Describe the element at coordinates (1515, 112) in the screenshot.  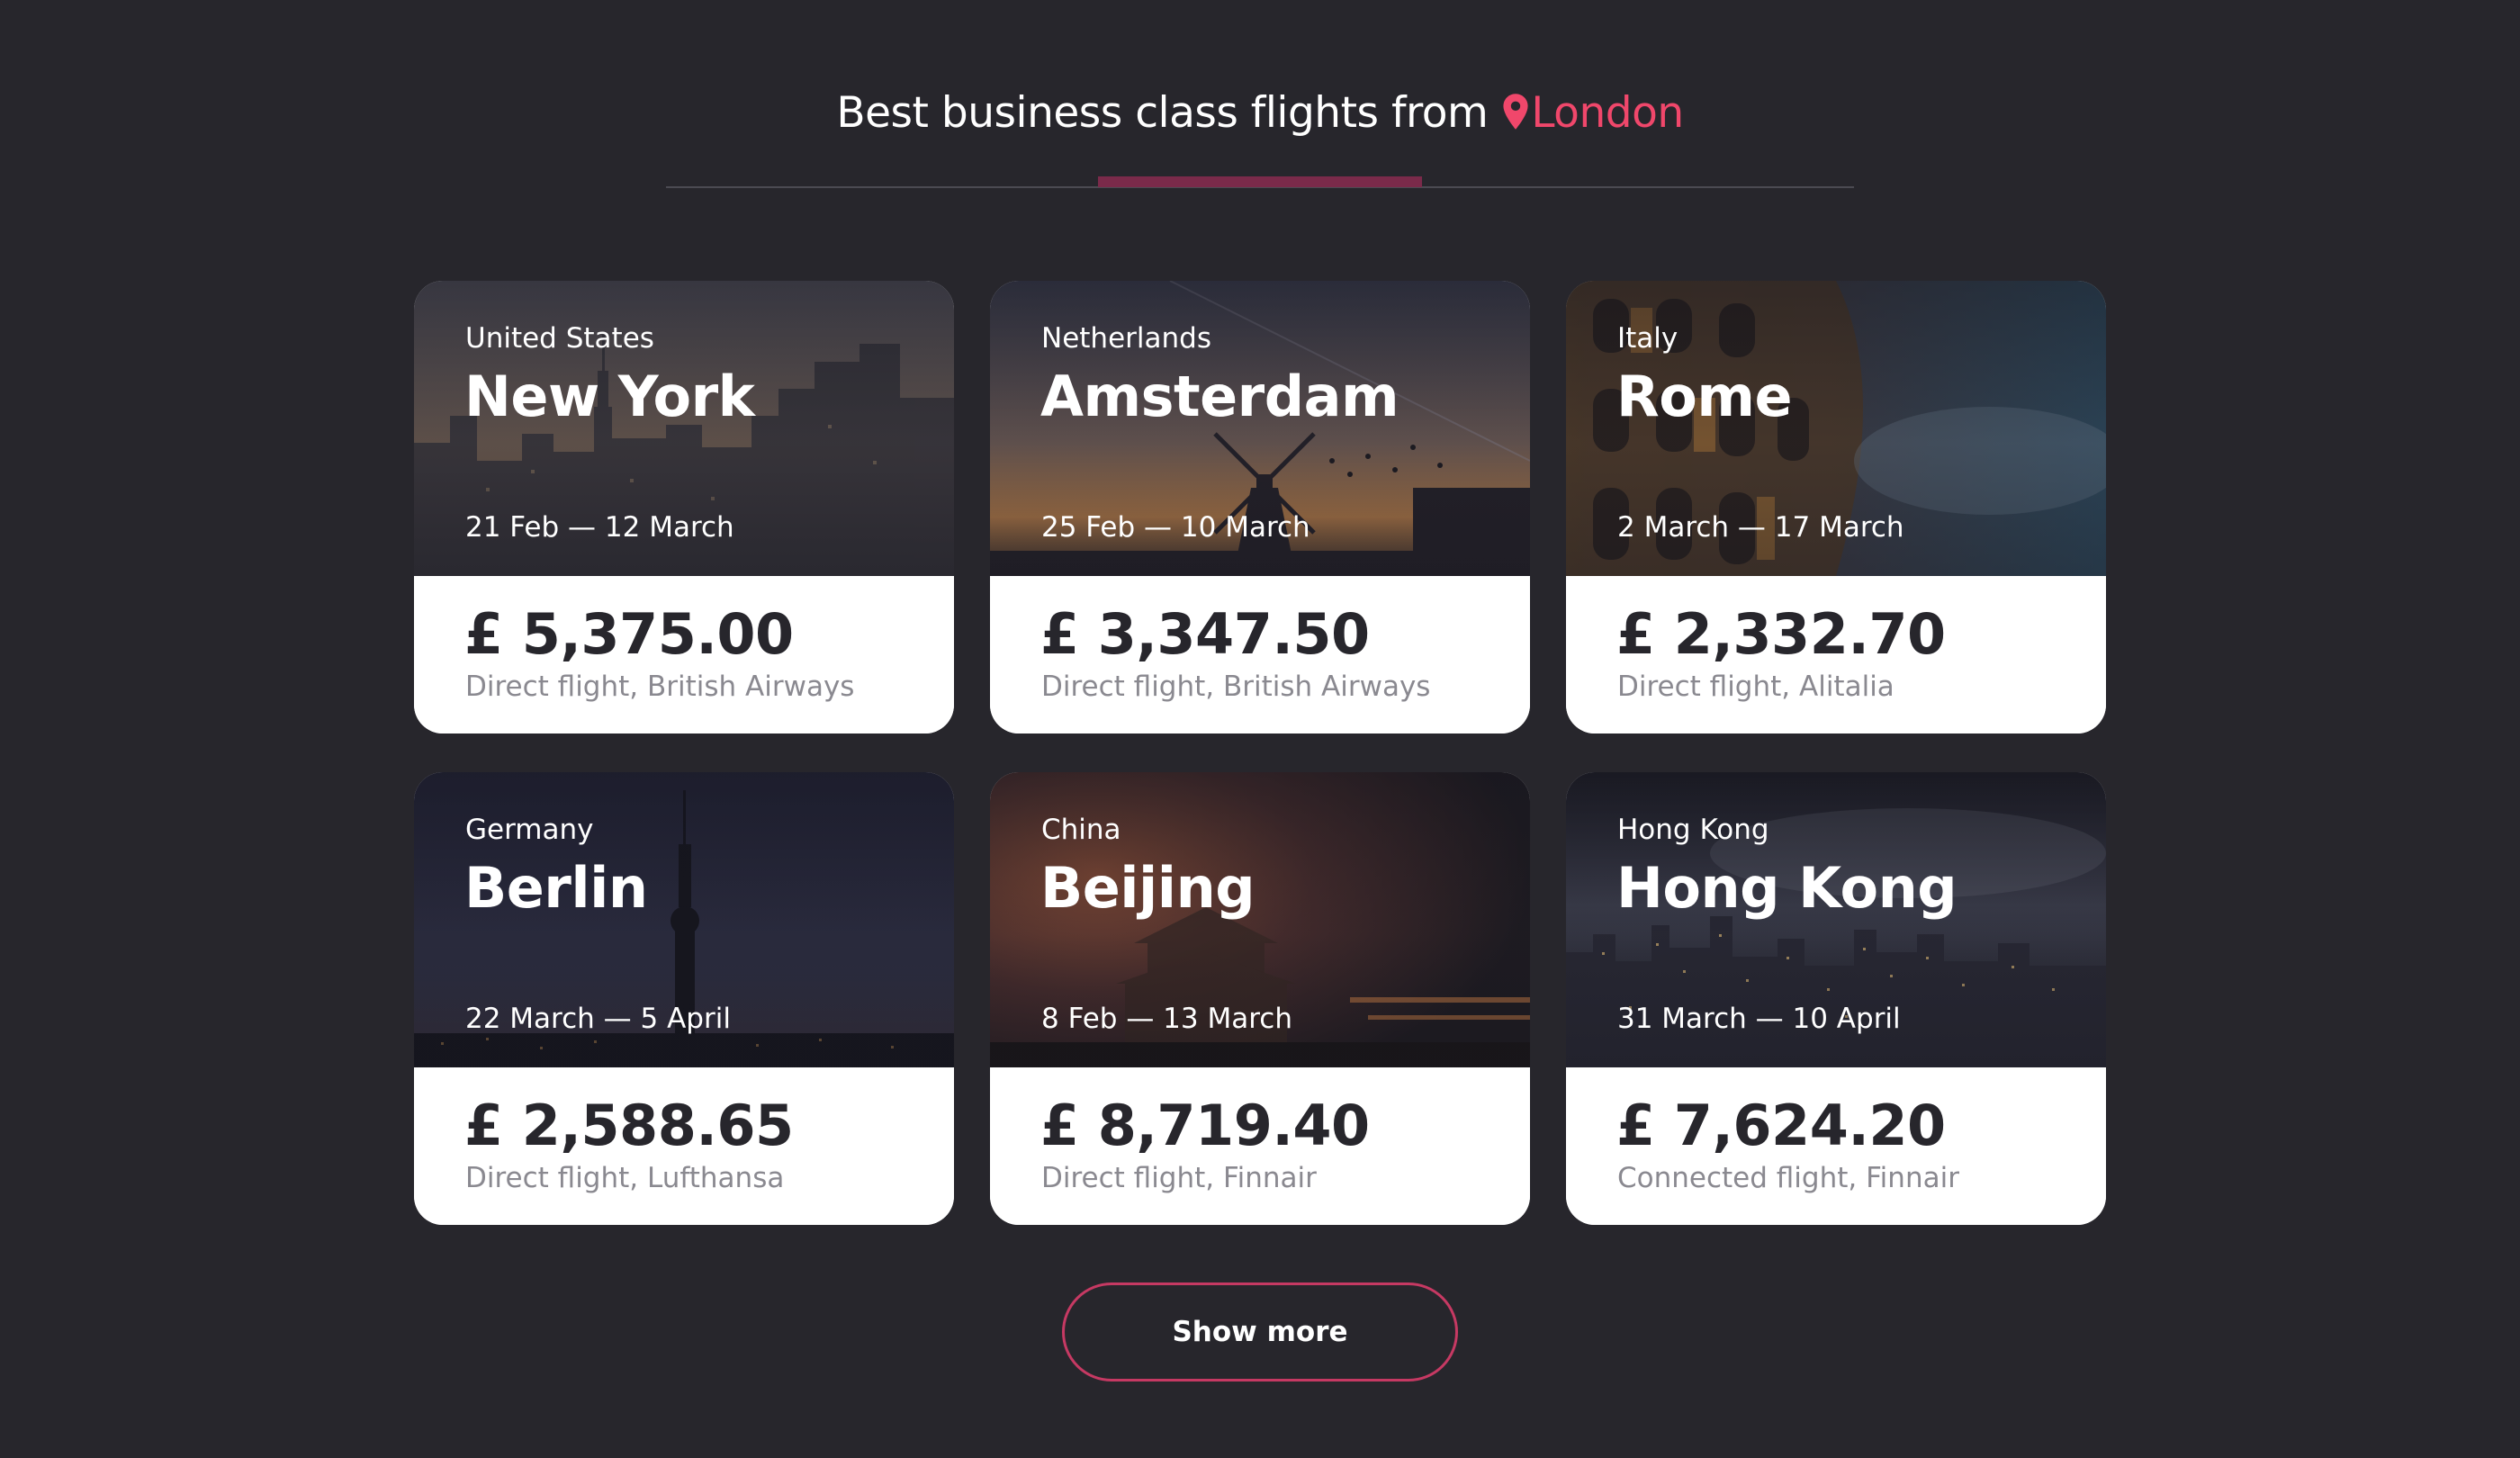
I see `location-pin-icon` at that location.